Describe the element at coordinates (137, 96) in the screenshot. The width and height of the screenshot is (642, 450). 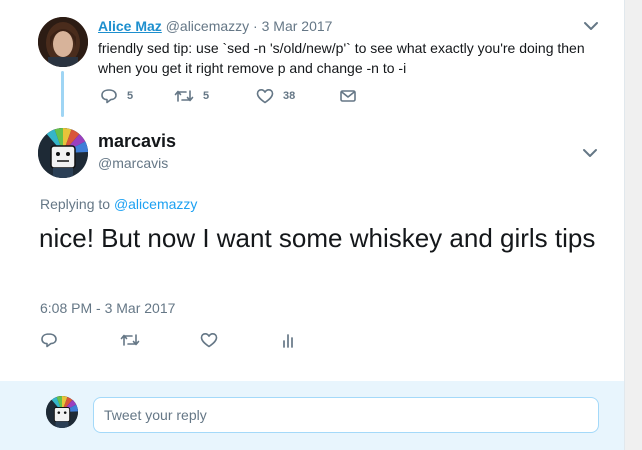
I see `reply-action: 5` at that location.